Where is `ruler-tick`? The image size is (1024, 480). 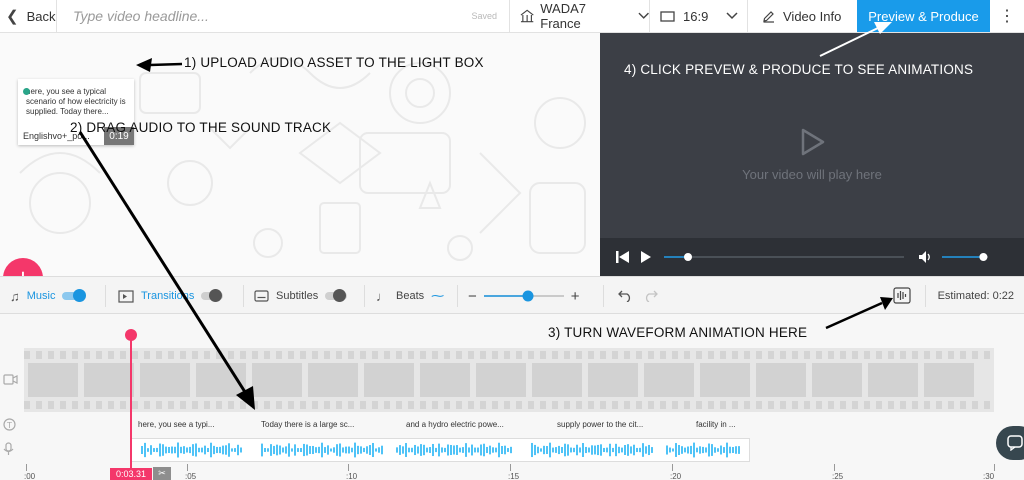
ruler-tick is located at coordinates (26, 467).